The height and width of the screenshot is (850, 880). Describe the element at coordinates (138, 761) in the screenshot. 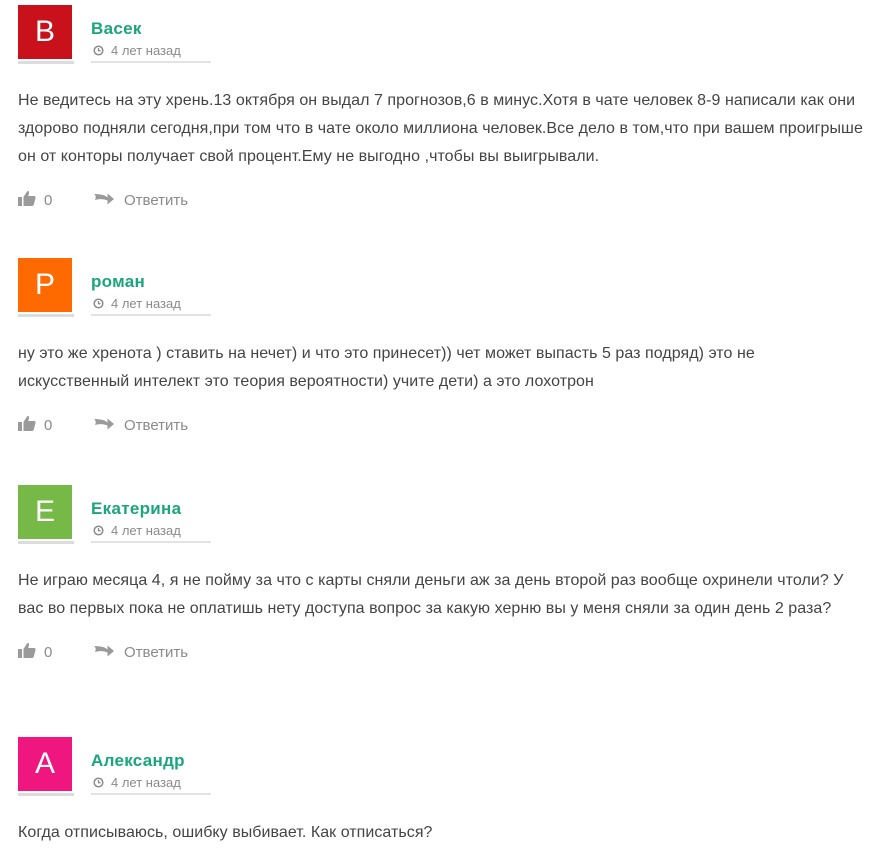

I see `comment-author: Александр` at that location.